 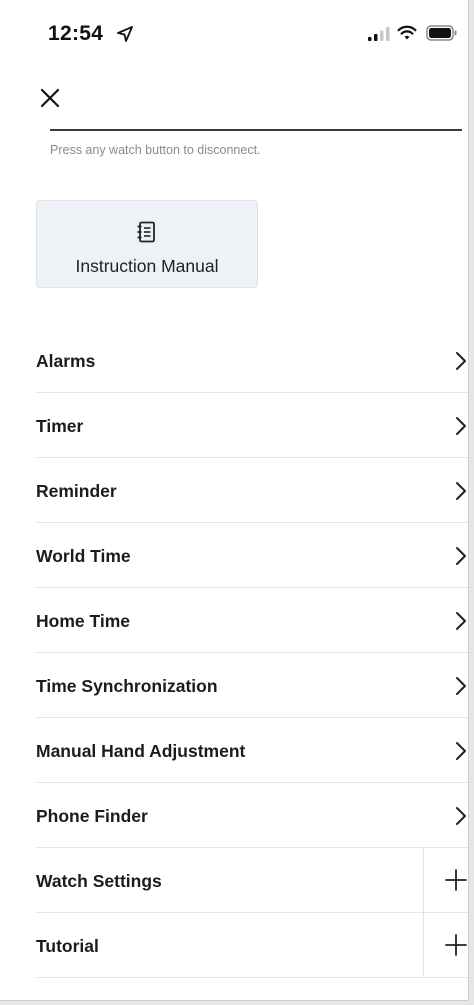 I want to click on menu-item-label: Phone Finder, so click(x=92, y=816).